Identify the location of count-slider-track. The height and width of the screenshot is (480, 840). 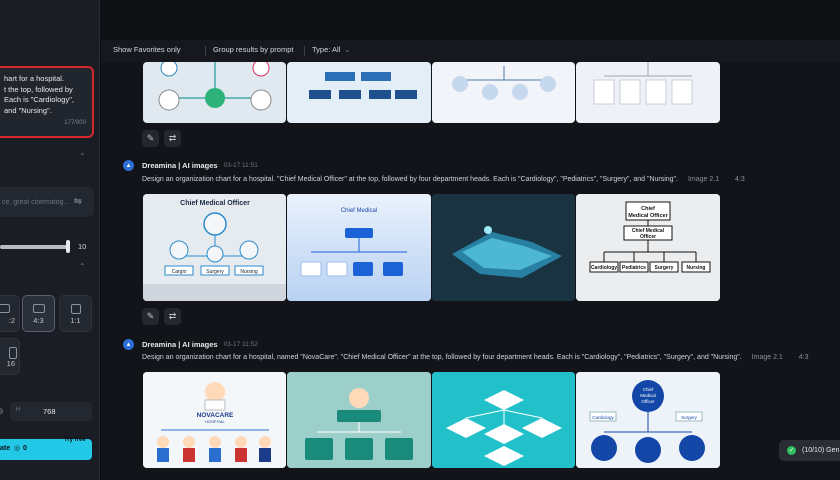
(34, 247).